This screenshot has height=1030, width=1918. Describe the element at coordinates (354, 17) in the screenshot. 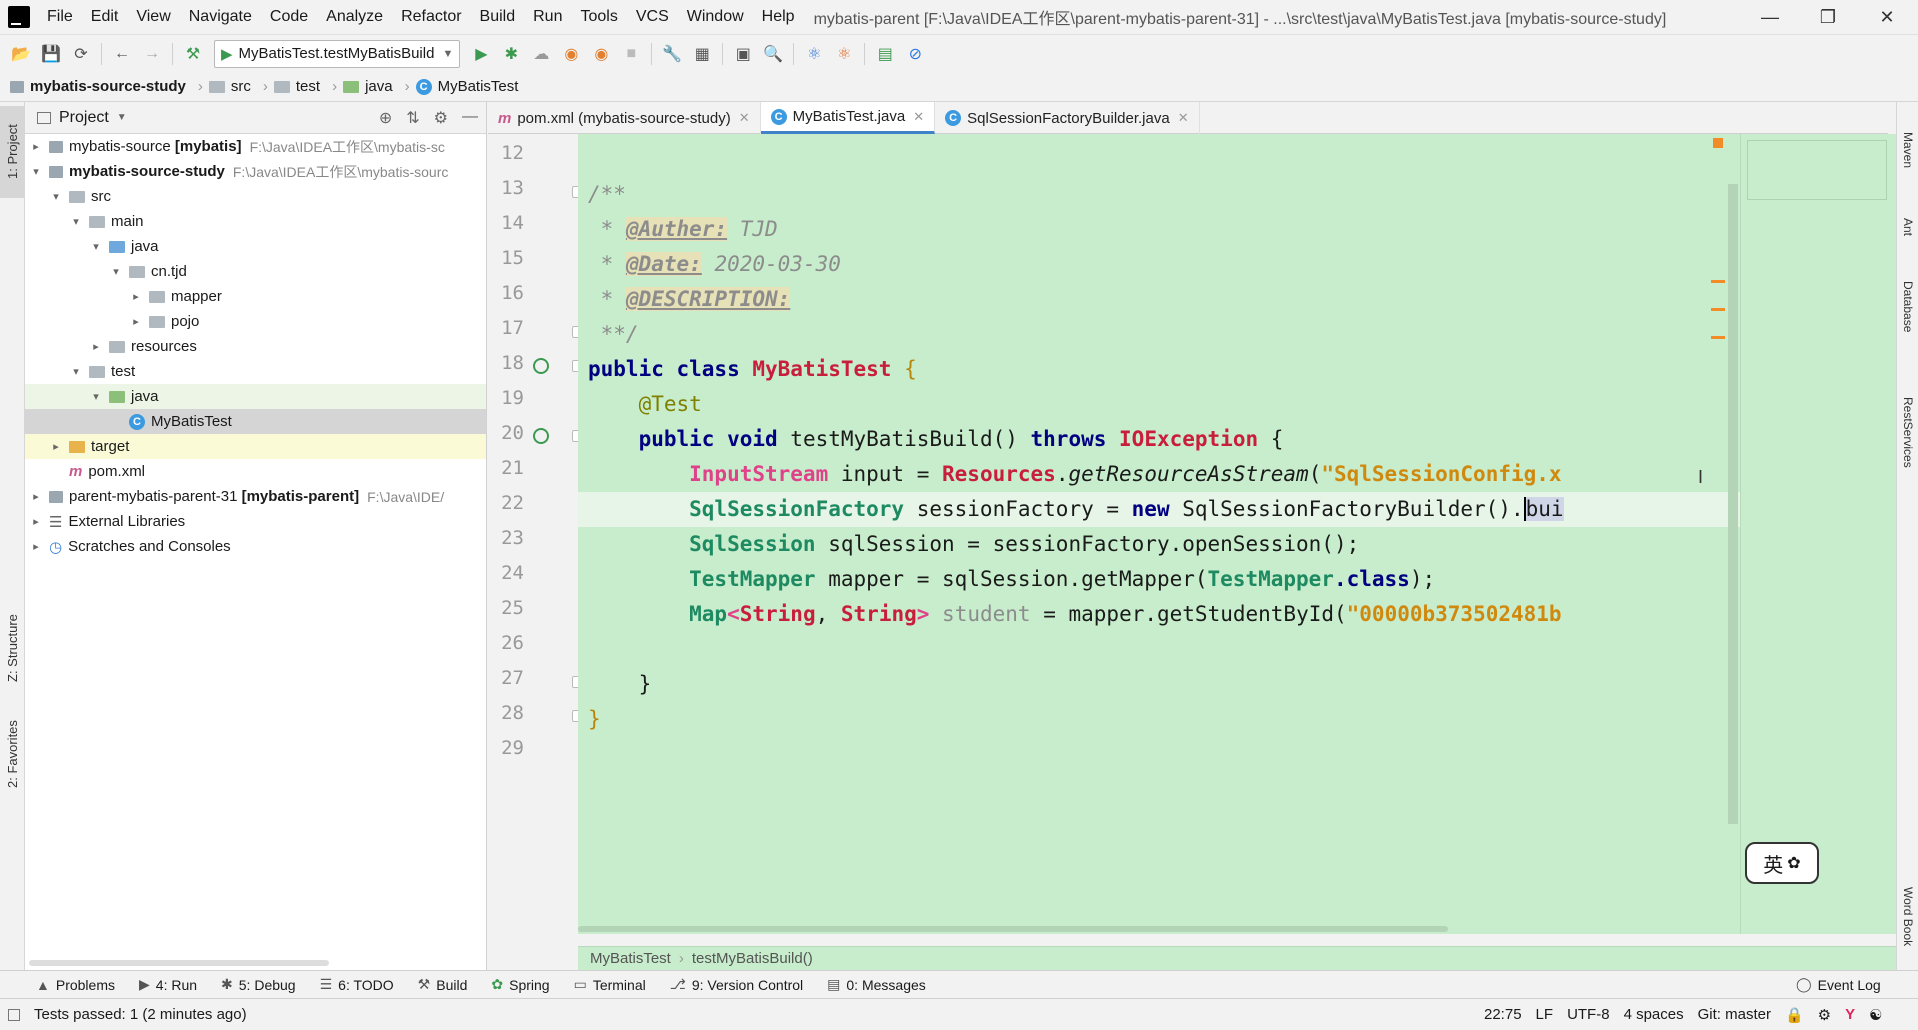

I see `menu-analyze: Analyze` at that location.